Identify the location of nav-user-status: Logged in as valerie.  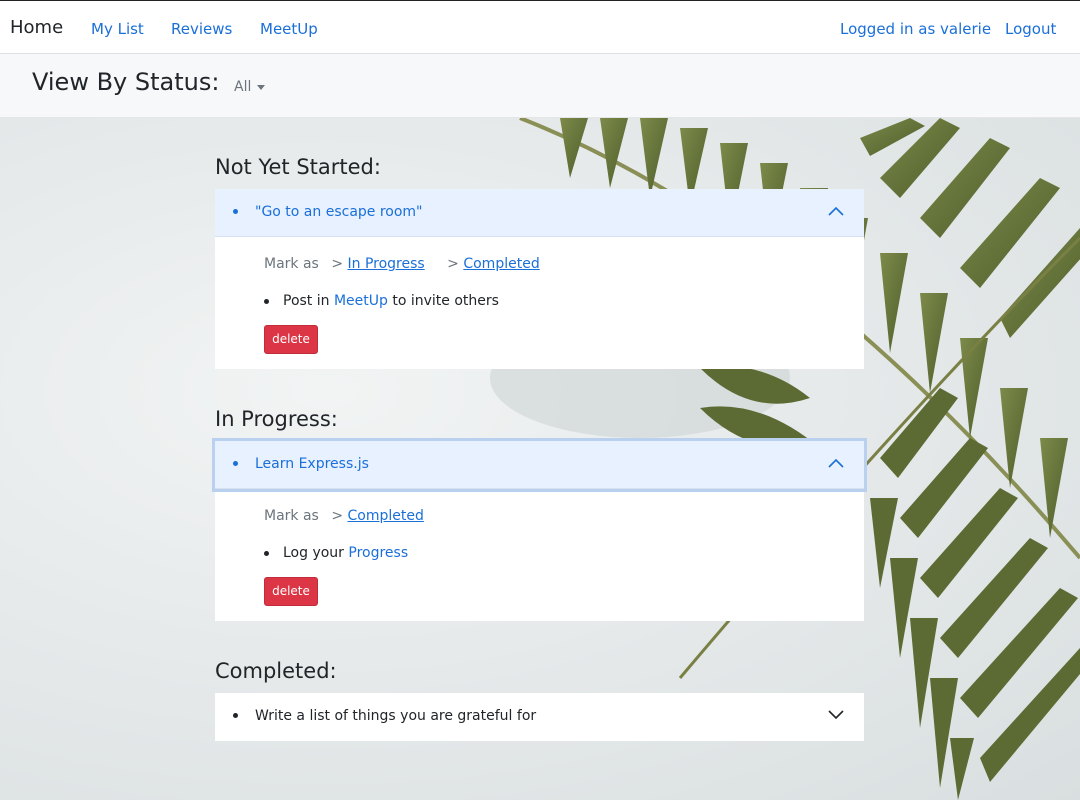
(915, 29).